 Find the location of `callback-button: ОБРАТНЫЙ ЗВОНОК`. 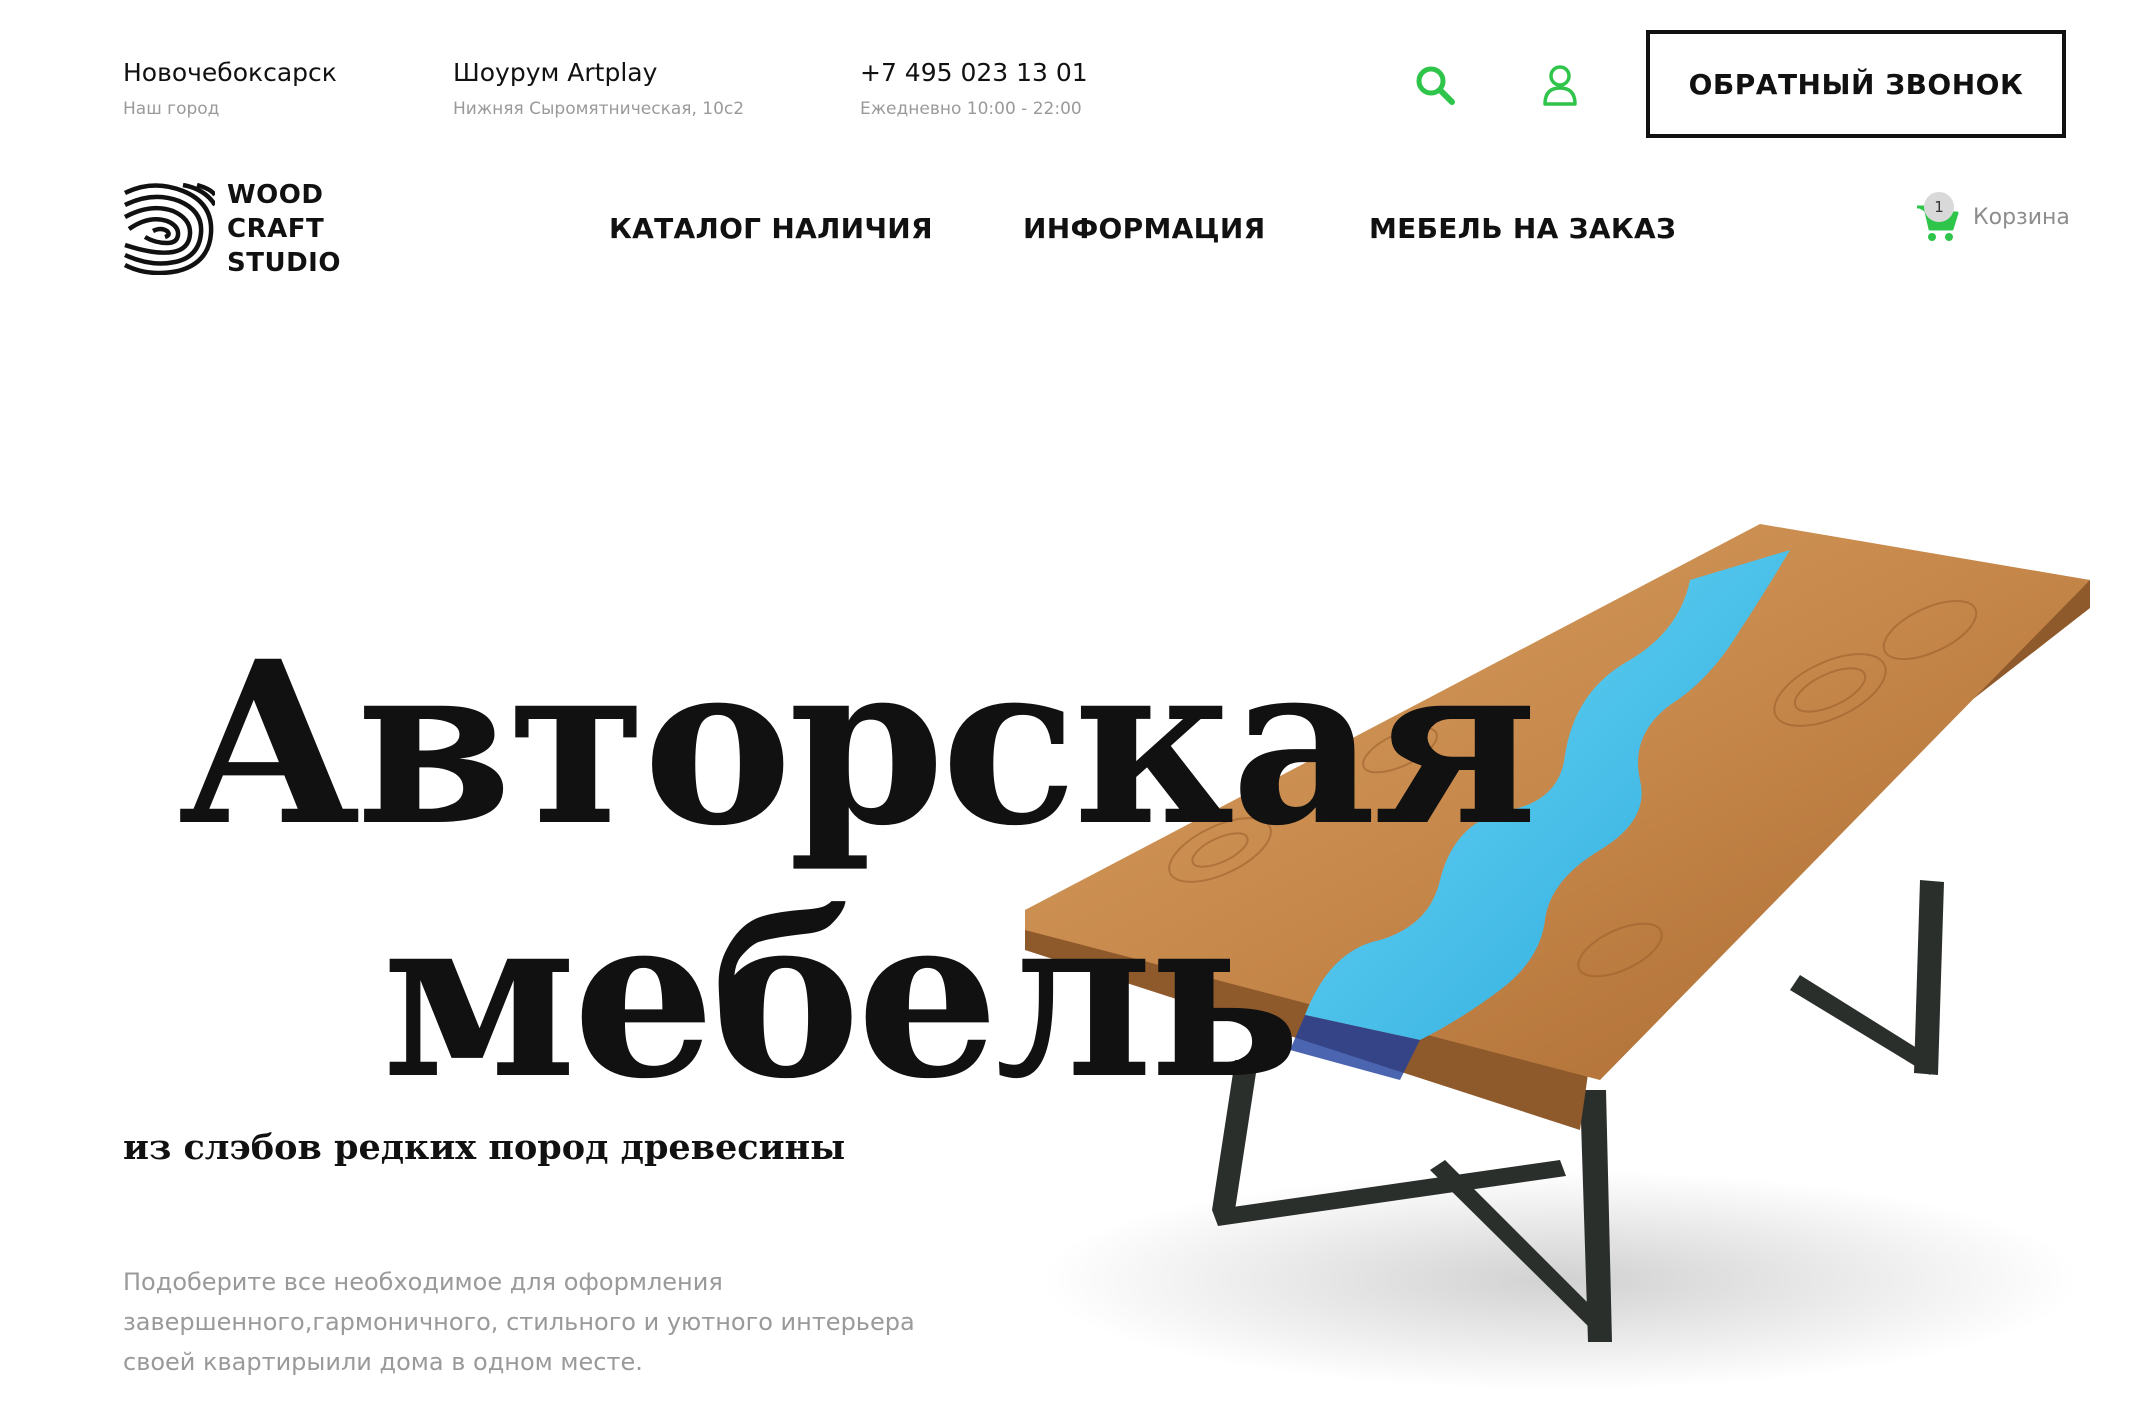

callback-button: ОБРАТНЫЙ ЗВОНОК is located at coordinates (1856, 84).